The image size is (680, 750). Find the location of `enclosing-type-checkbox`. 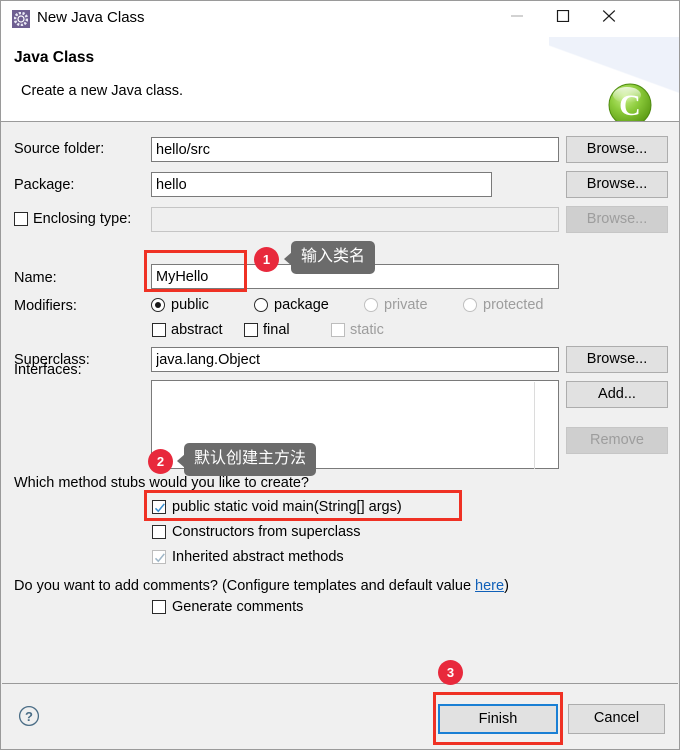

enclosing-type-checkbox is located at coordinates (21, 219).